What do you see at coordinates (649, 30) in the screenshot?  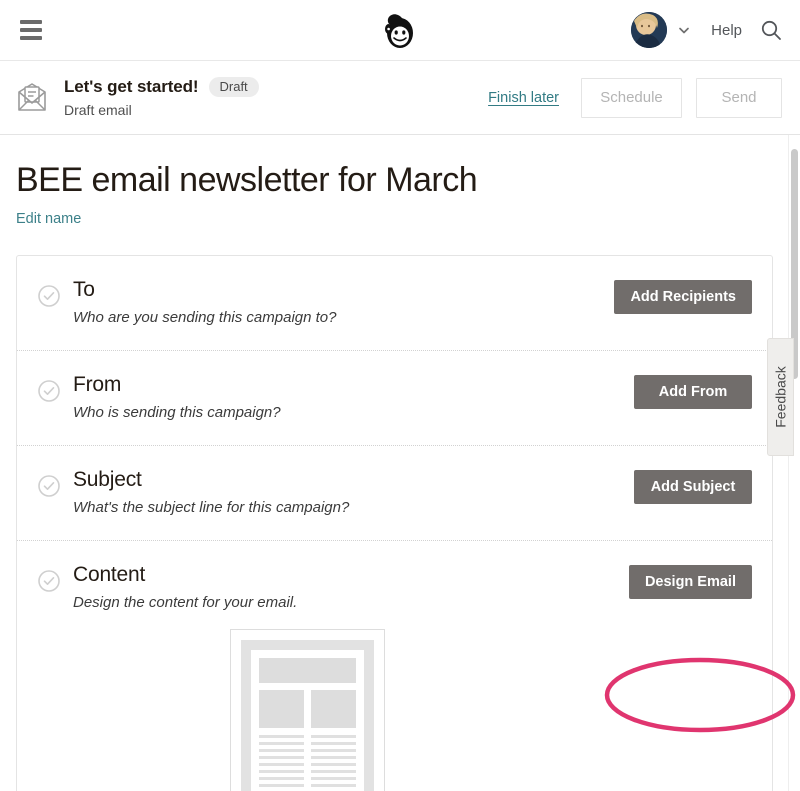 I see `avatar` at bounding box center [649, 30].